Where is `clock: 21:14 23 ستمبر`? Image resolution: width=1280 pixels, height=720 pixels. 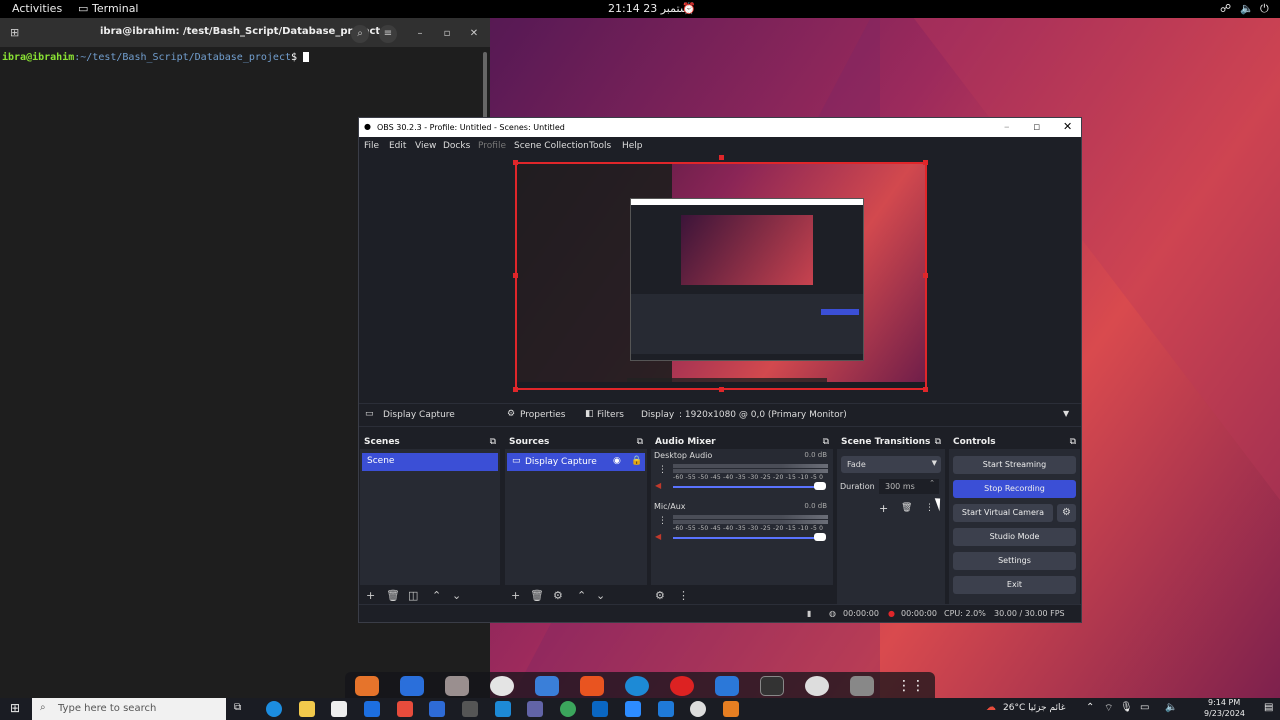
clock: 21:14 23 ستمبر is located at coordinates (648, 8).